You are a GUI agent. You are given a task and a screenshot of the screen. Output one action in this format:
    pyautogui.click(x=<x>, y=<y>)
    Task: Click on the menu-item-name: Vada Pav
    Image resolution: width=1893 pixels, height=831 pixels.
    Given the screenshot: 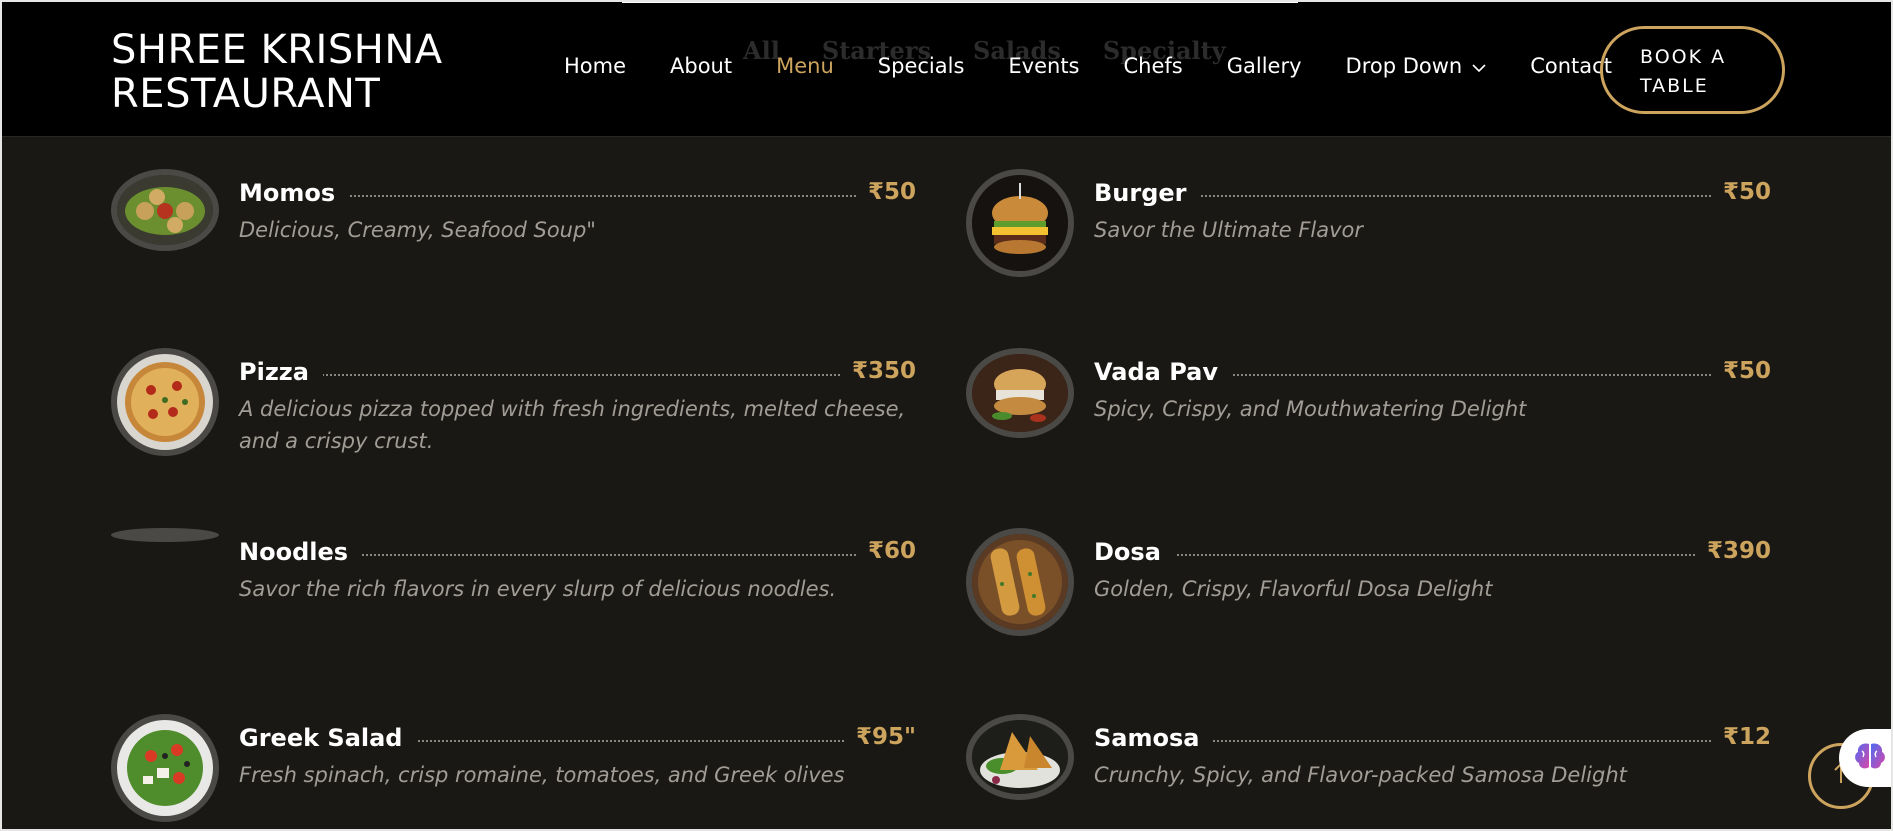 What is the action you would take?
    pyautogui.click(x=1163, y=372)
    